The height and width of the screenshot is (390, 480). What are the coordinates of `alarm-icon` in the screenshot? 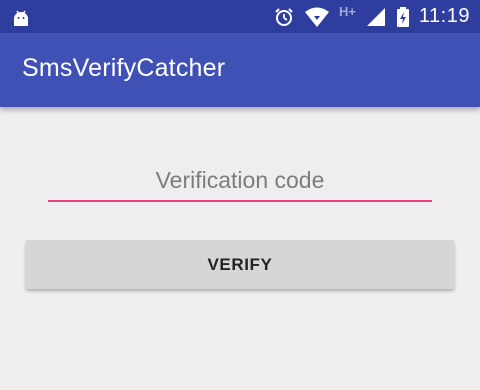 It's located at (284, 16).